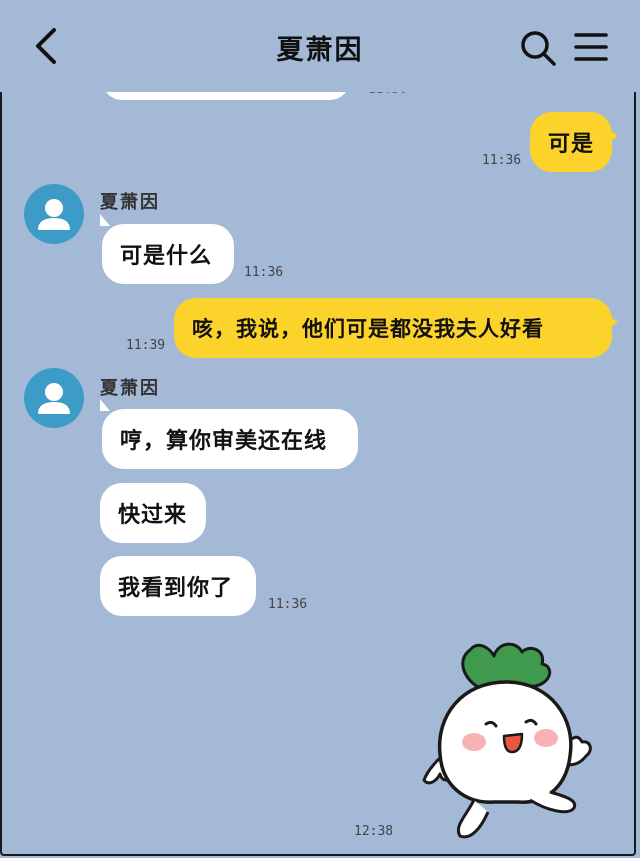 Image resolution: width=640 pixels, height=858 pixels. What do you see at coordinates (574, 142) in the screenshot?
I see `message-bubble-outgoing: 可是` at bounding box center [574, 142].